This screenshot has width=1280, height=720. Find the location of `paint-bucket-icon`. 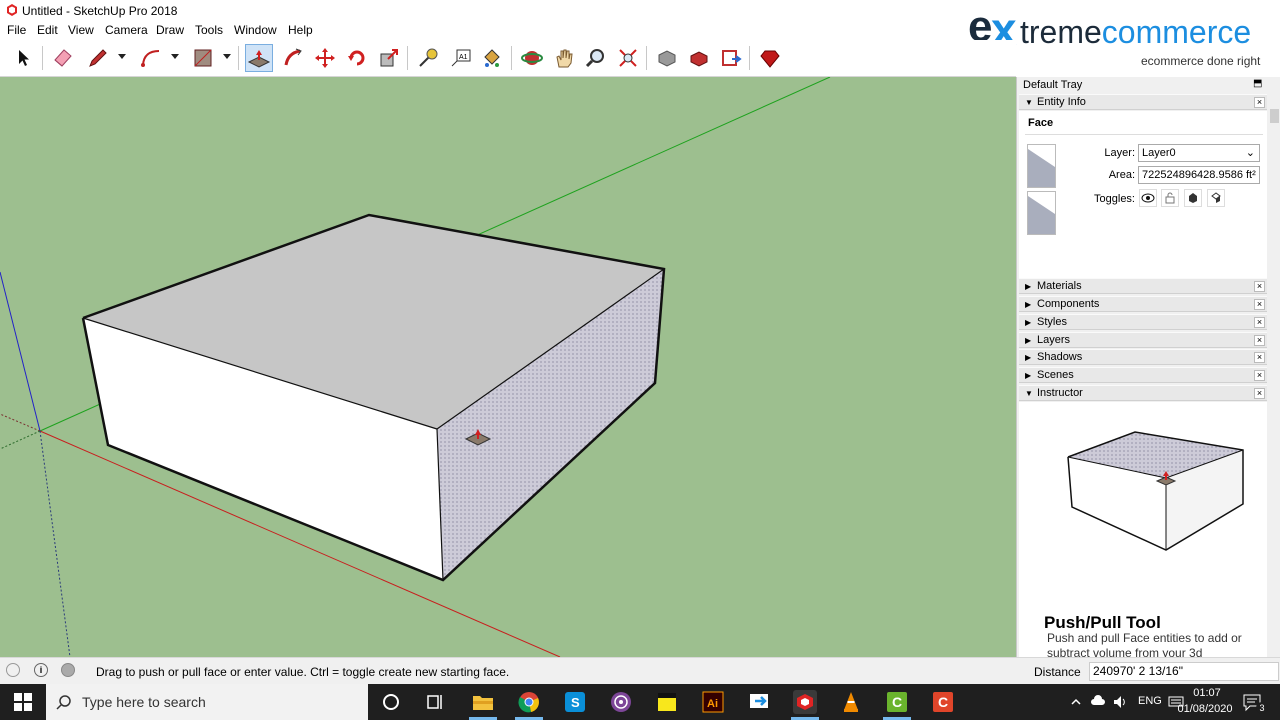

paint-bucket-icon is located at coordinates (492, 58).